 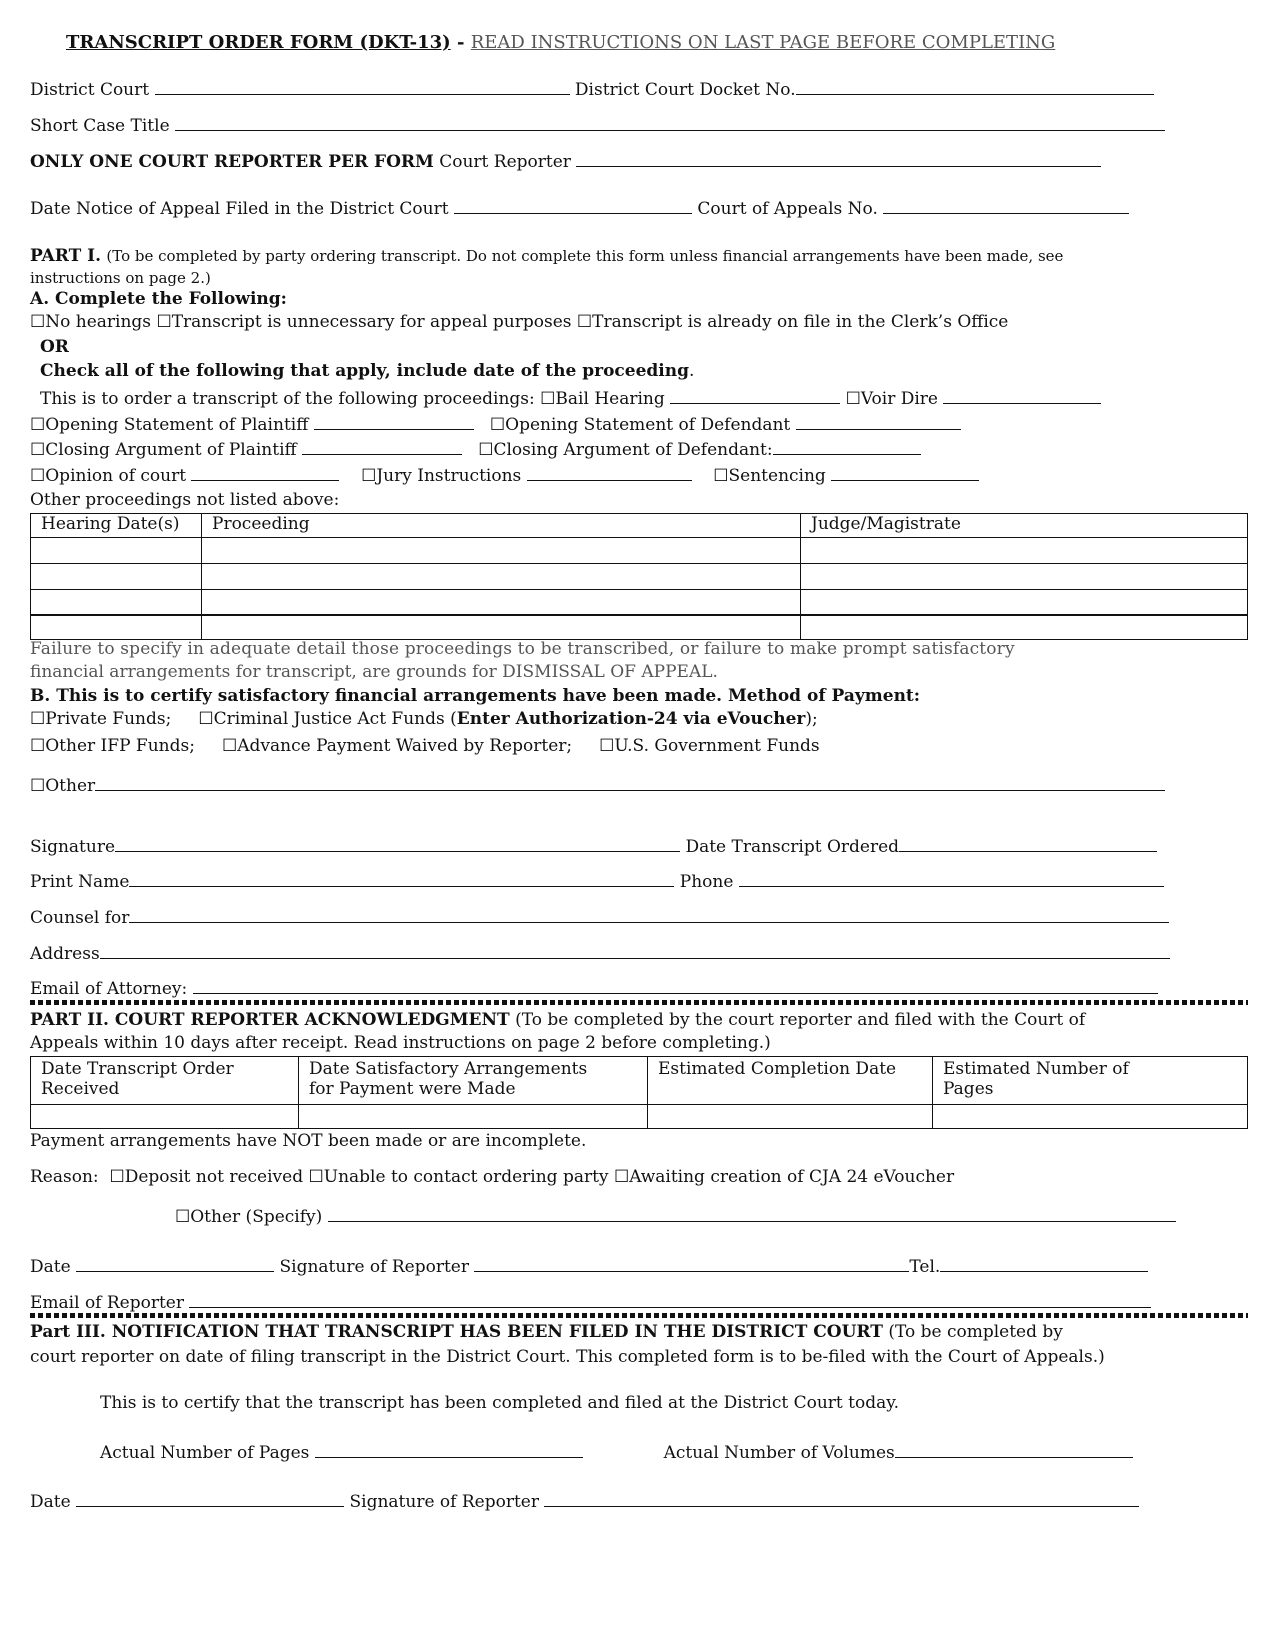 I want to click on other-proceedings-label: Other proceedings not listed above:, so click(x=185, y=500).